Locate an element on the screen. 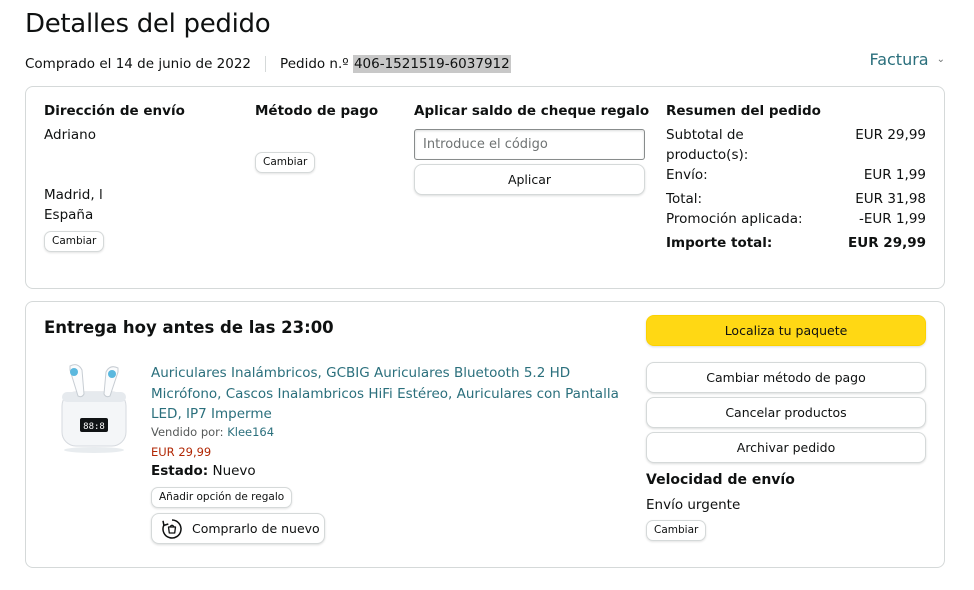 The height and width of the screenshot is (590, 974). grand-total-label: Importe total: is located at coordinates (719, 243).